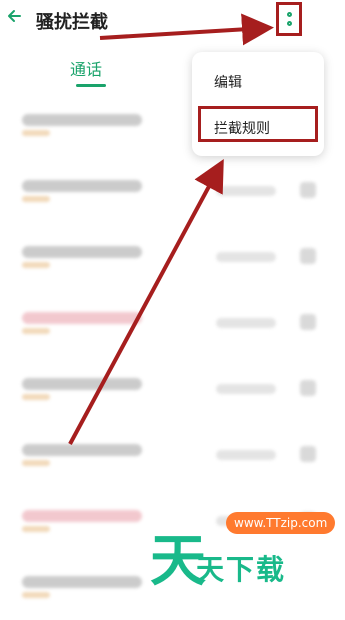  I want to click on blurred-tag, so click(36, 595).